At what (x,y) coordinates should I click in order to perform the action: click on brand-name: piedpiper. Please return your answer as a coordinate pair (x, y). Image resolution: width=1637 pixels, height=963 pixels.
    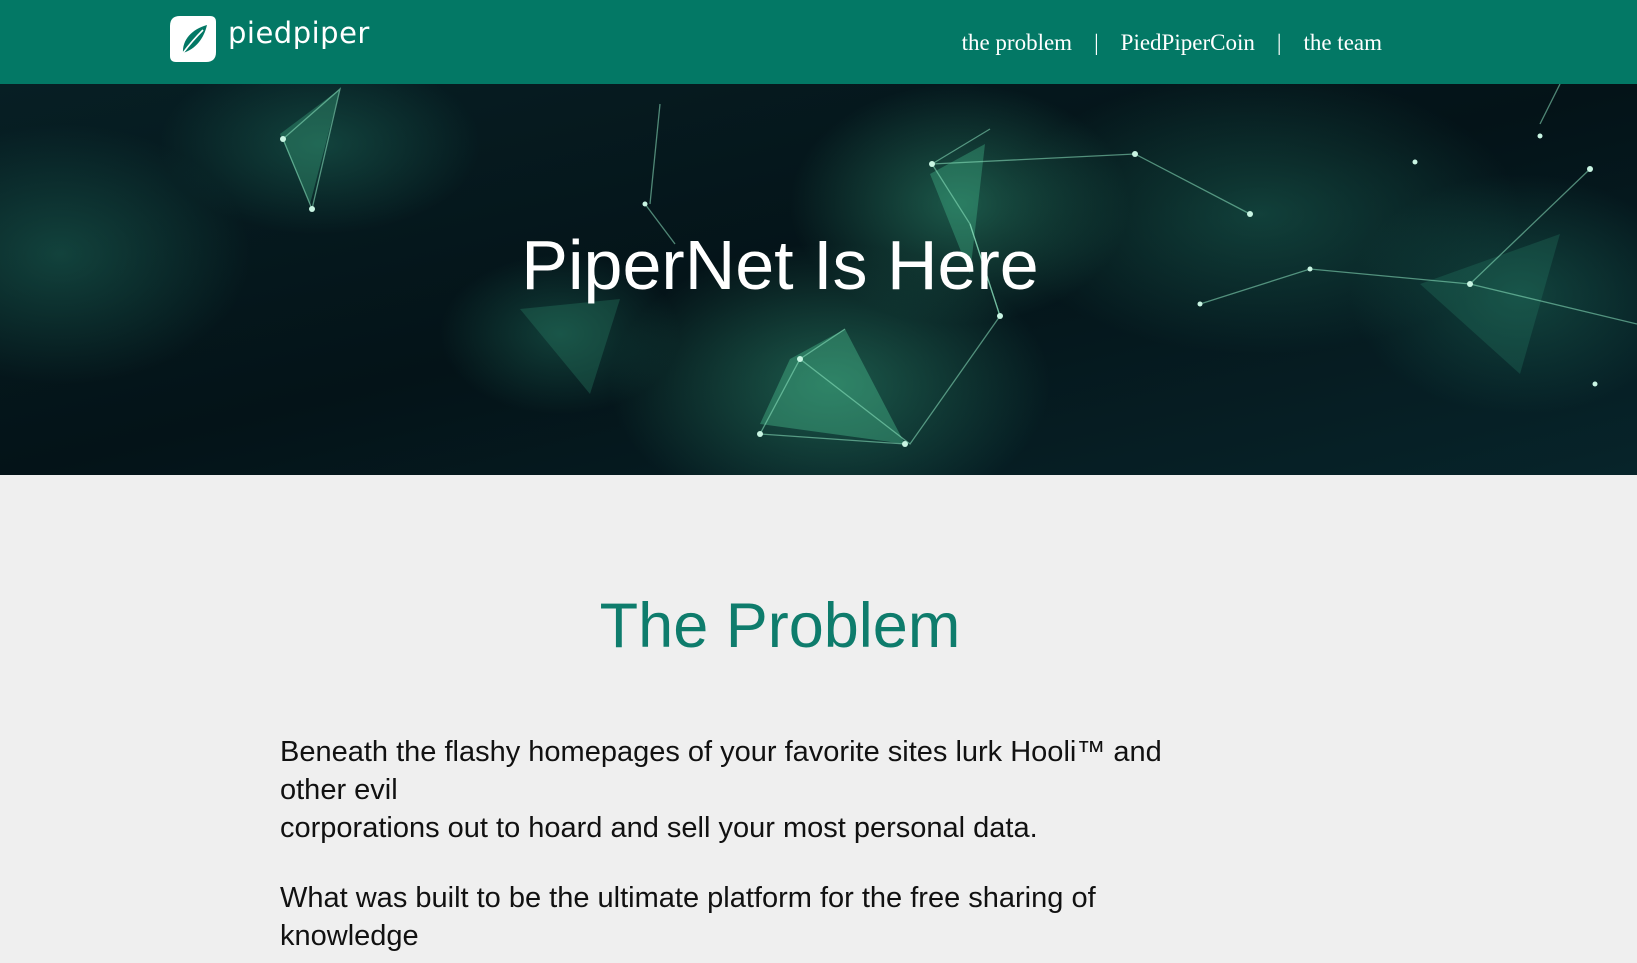
    Looking at the image, I should click on (299, 32).